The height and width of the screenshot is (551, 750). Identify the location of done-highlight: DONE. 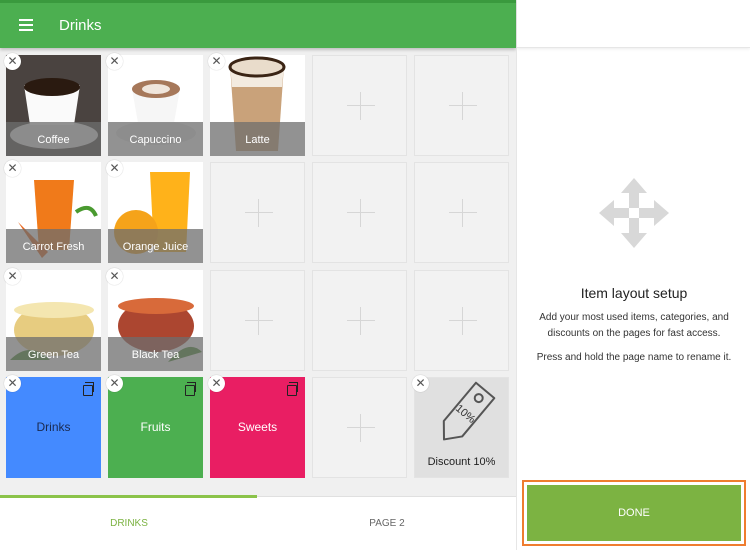
(634, 513).